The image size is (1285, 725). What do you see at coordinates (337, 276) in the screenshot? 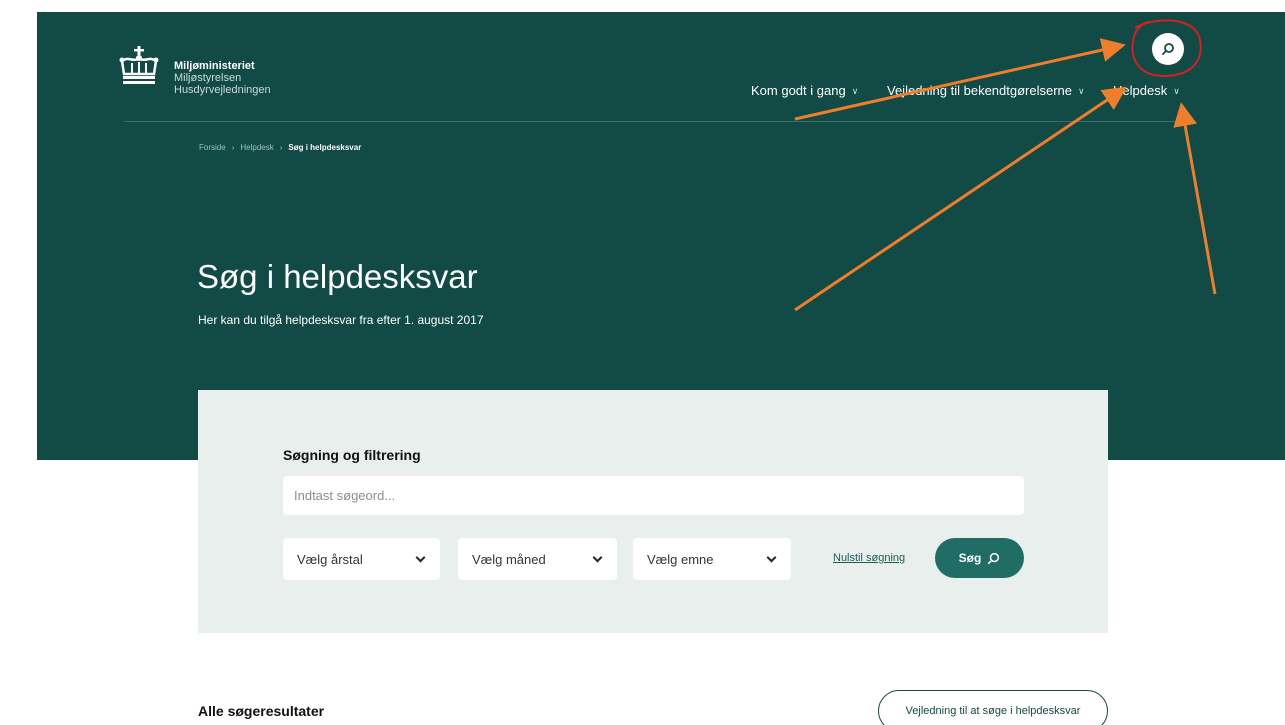
I see `page-title: Søg i helpdesksvar` at bounding box center [337, 276].